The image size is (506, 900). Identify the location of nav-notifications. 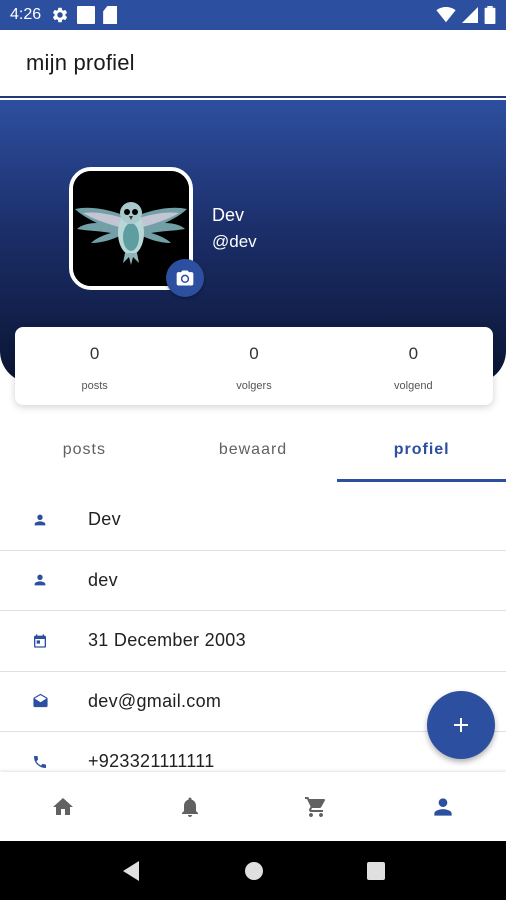
(190, 806).